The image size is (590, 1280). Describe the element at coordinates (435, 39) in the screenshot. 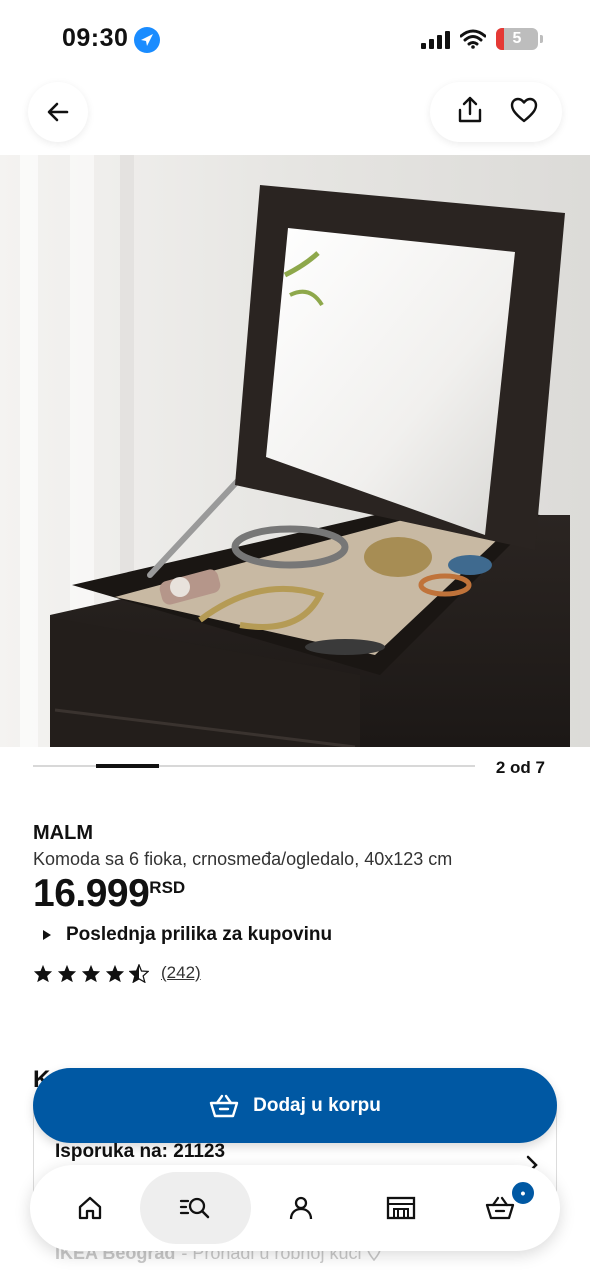

I see `cellular-signal-icon` at that location.